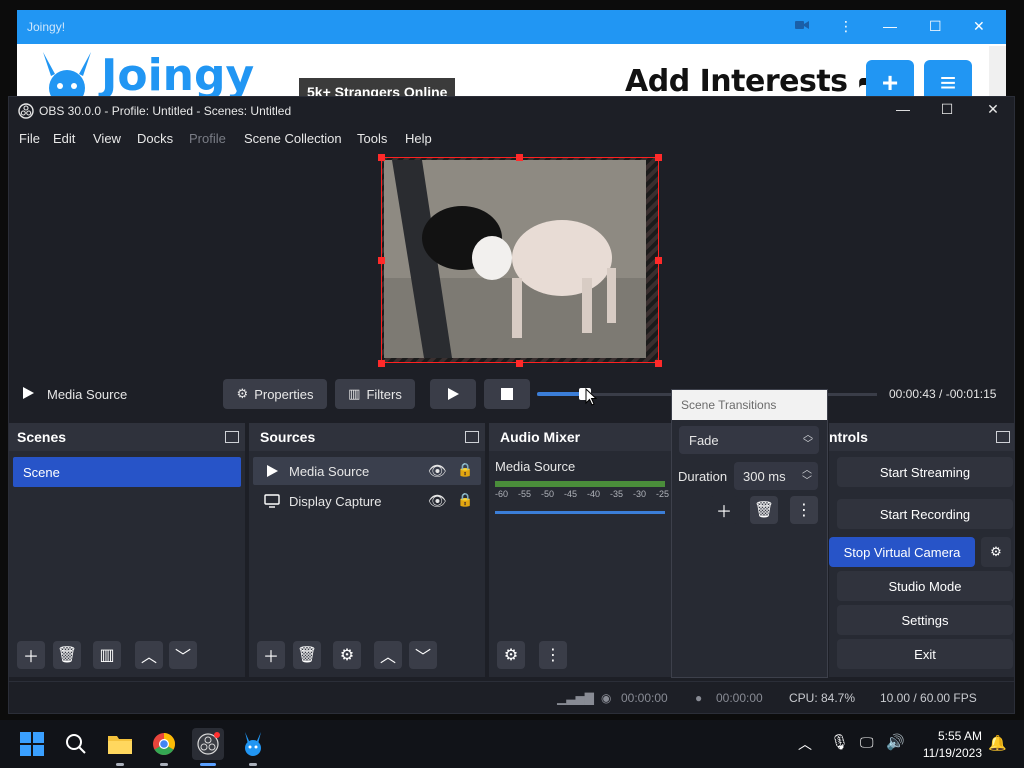 The height and width of the screenshot is (768, 1024). Describe the element at coordinates (208, 744) in the screenshot. I see `obs-taskbar-button` at that location.